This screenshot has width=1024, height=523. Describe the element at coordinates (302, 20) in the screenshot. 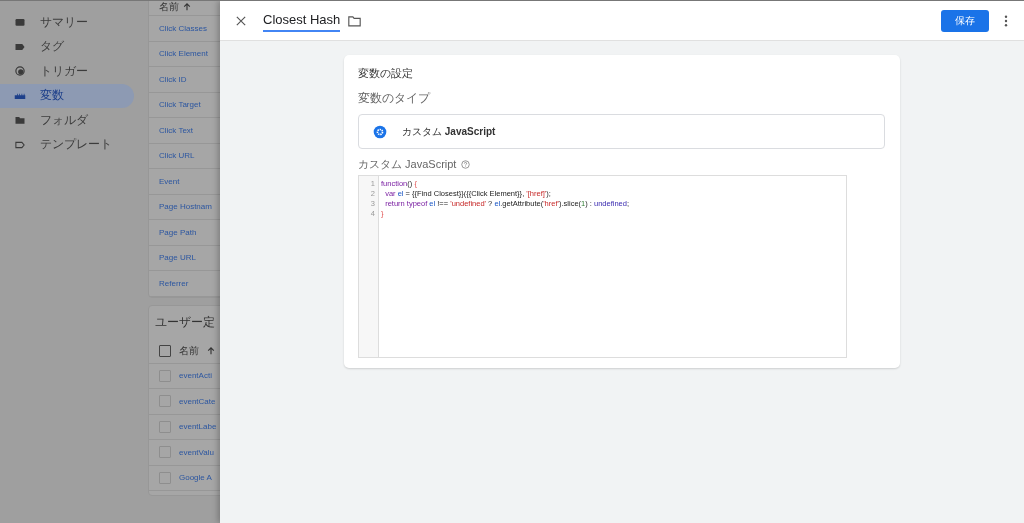

I see `variable-name-field: Closest Hash` at that location.